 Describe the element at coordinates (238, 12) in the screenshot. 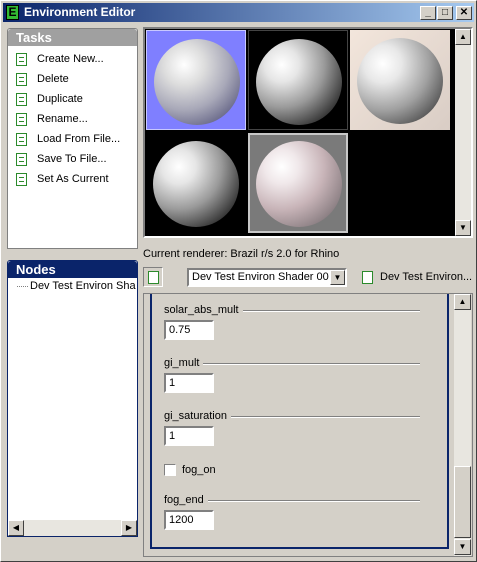

I see `title-bar: E Environment Editor _ □ ✕` at that location.